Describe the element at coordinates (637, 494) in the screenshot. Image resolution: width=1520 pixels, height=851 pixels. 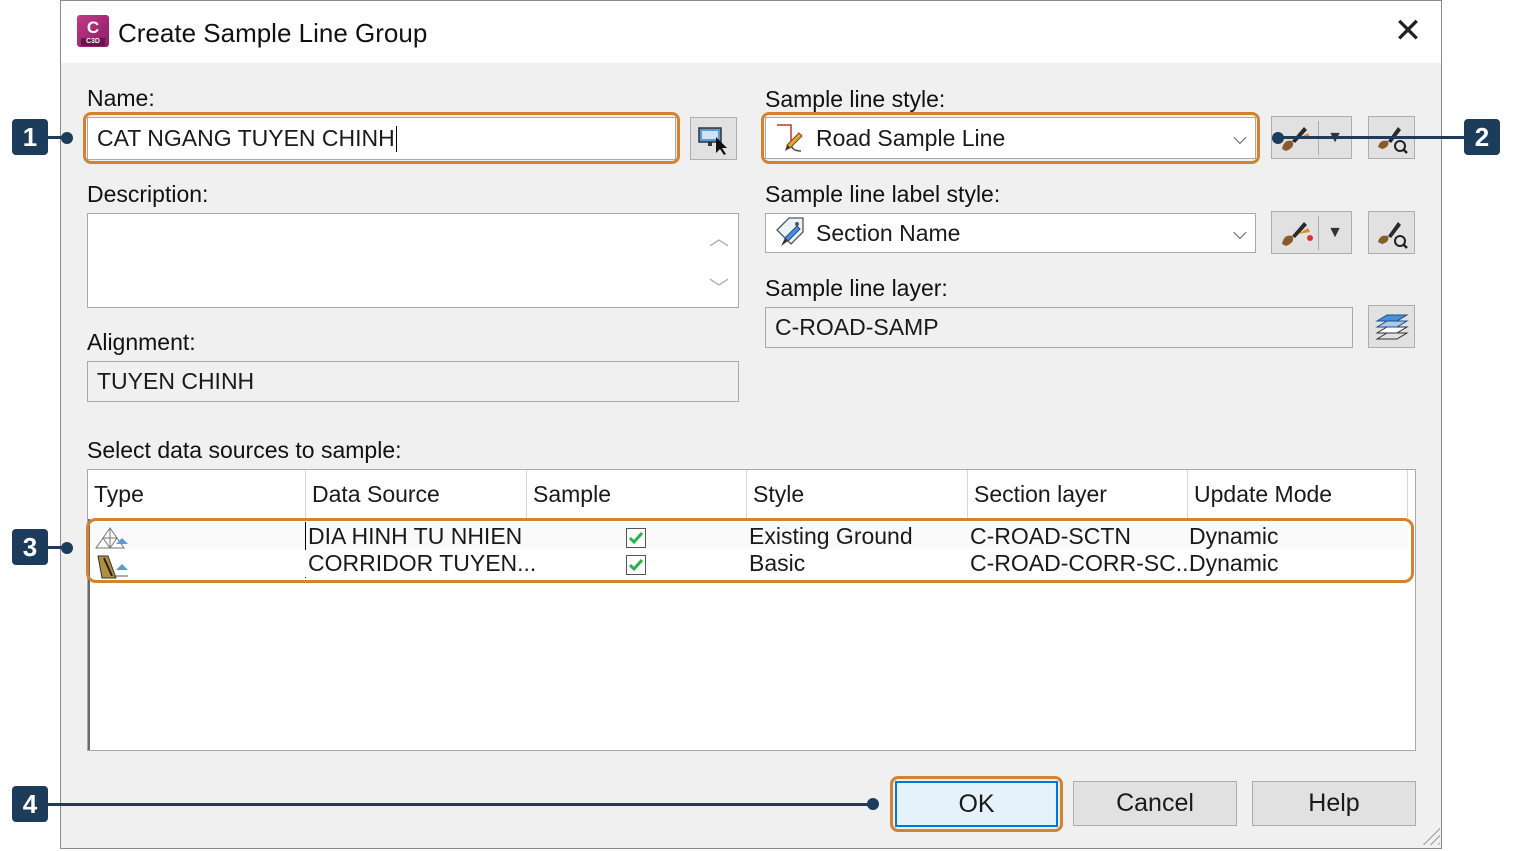
I see `column-header-sample: Sample` at that location.